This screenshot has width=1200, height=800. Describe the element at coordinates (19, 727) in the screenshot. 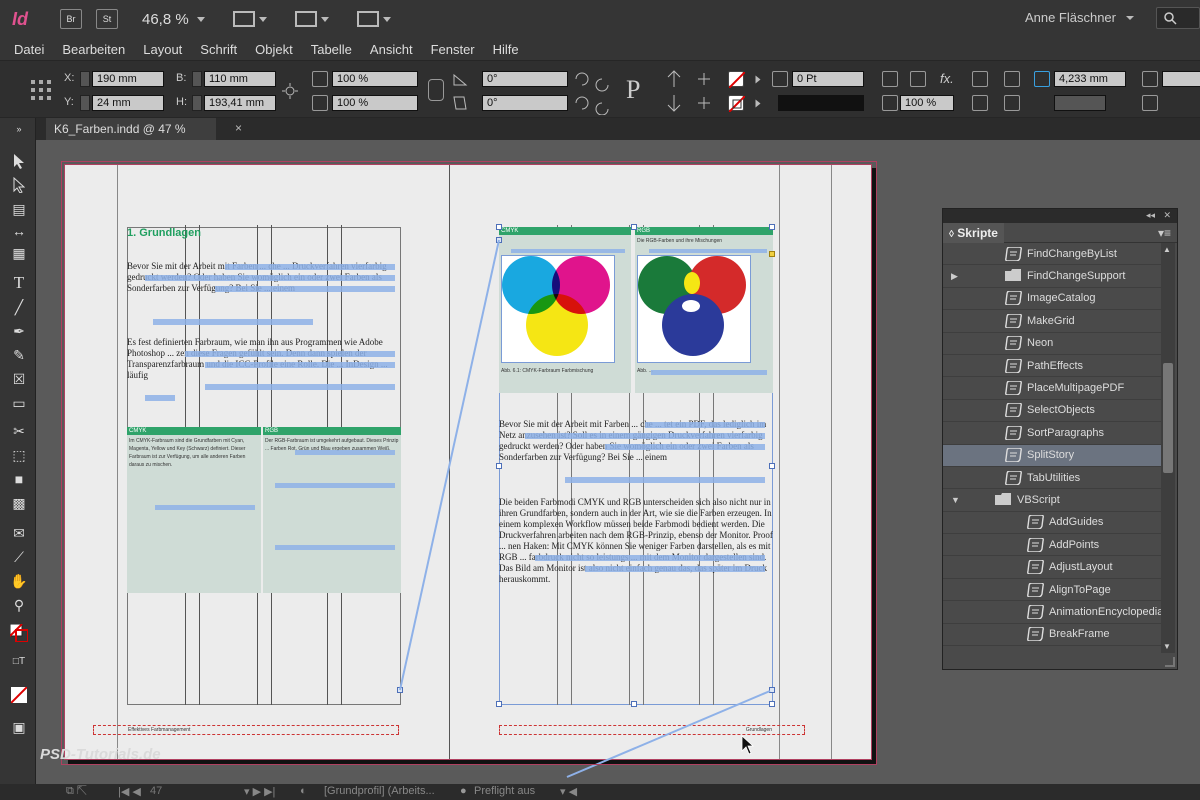

I see `screen-mode-icon: ▣` at that location.